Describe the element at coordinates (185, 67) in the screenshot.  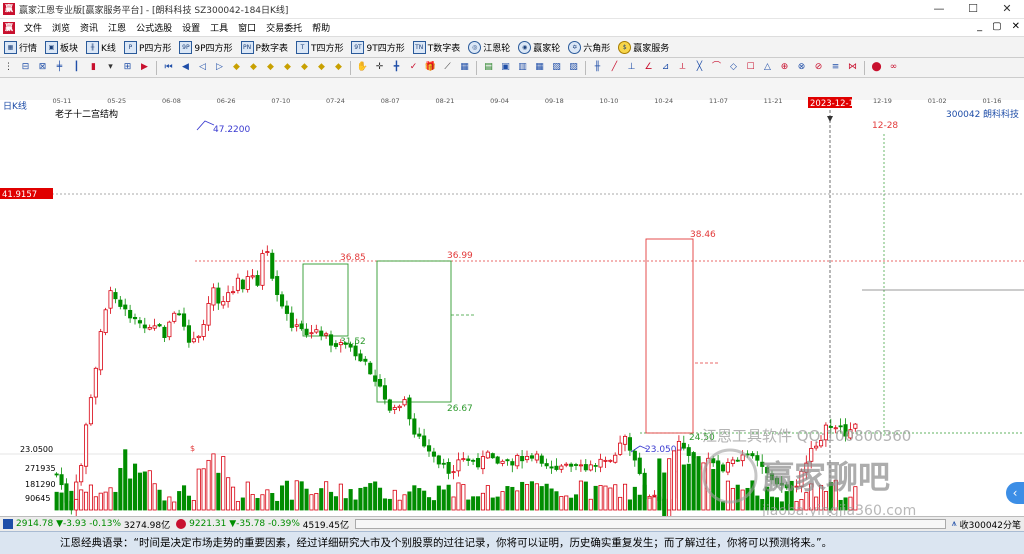
I see `prev-icon: ◀` at that location.